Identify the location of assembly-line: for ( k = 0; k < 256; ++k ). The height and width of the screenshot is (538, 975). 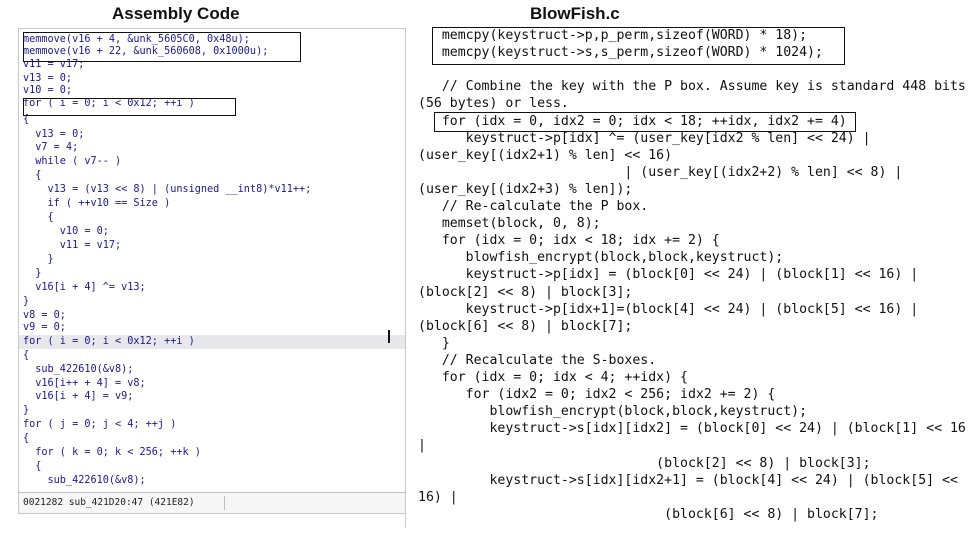
(112, 453).